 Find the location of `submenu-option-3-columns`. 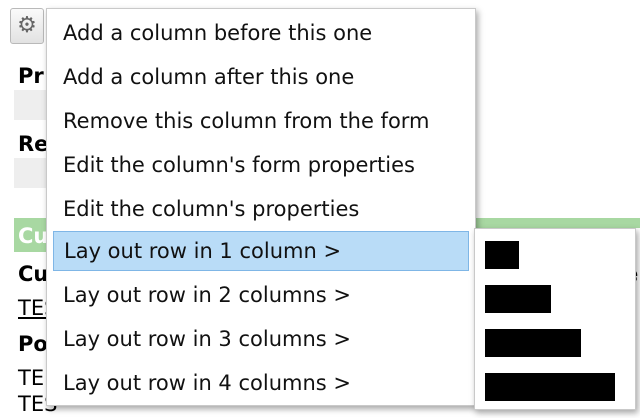

submenu-option-3-columns is located at coordinates (555, 339).